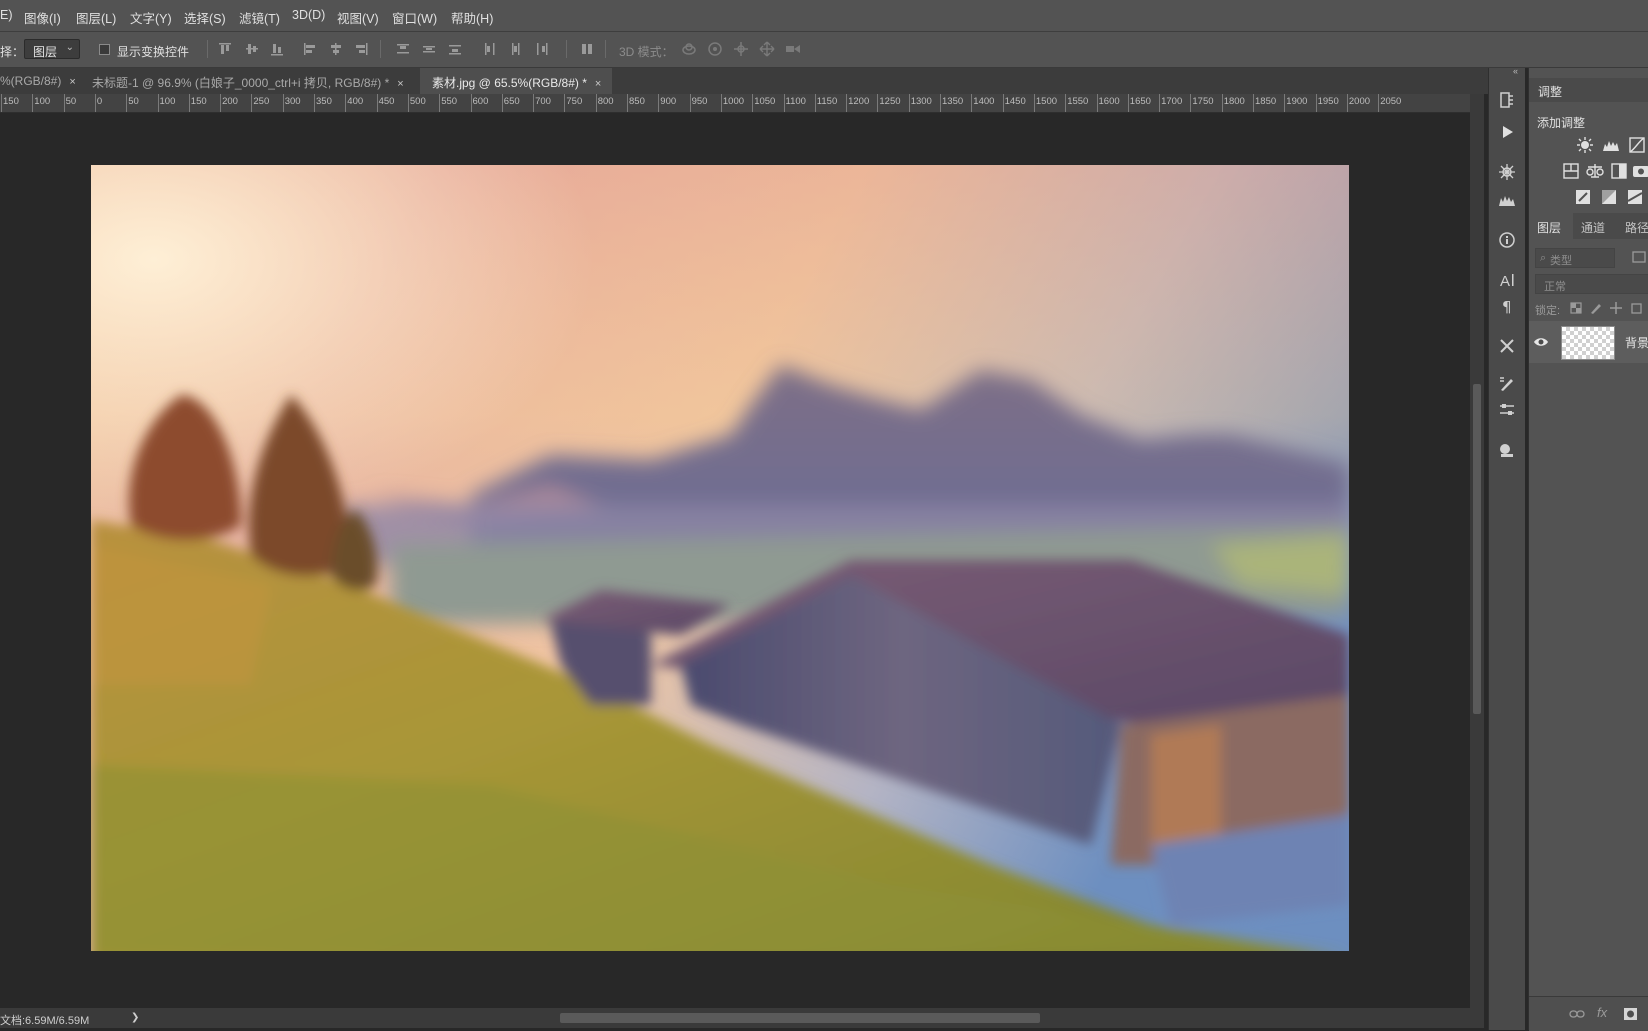 This screenshot has width=1648, height=1031. I want to click on image-filter-icon, so click(1639, 257).